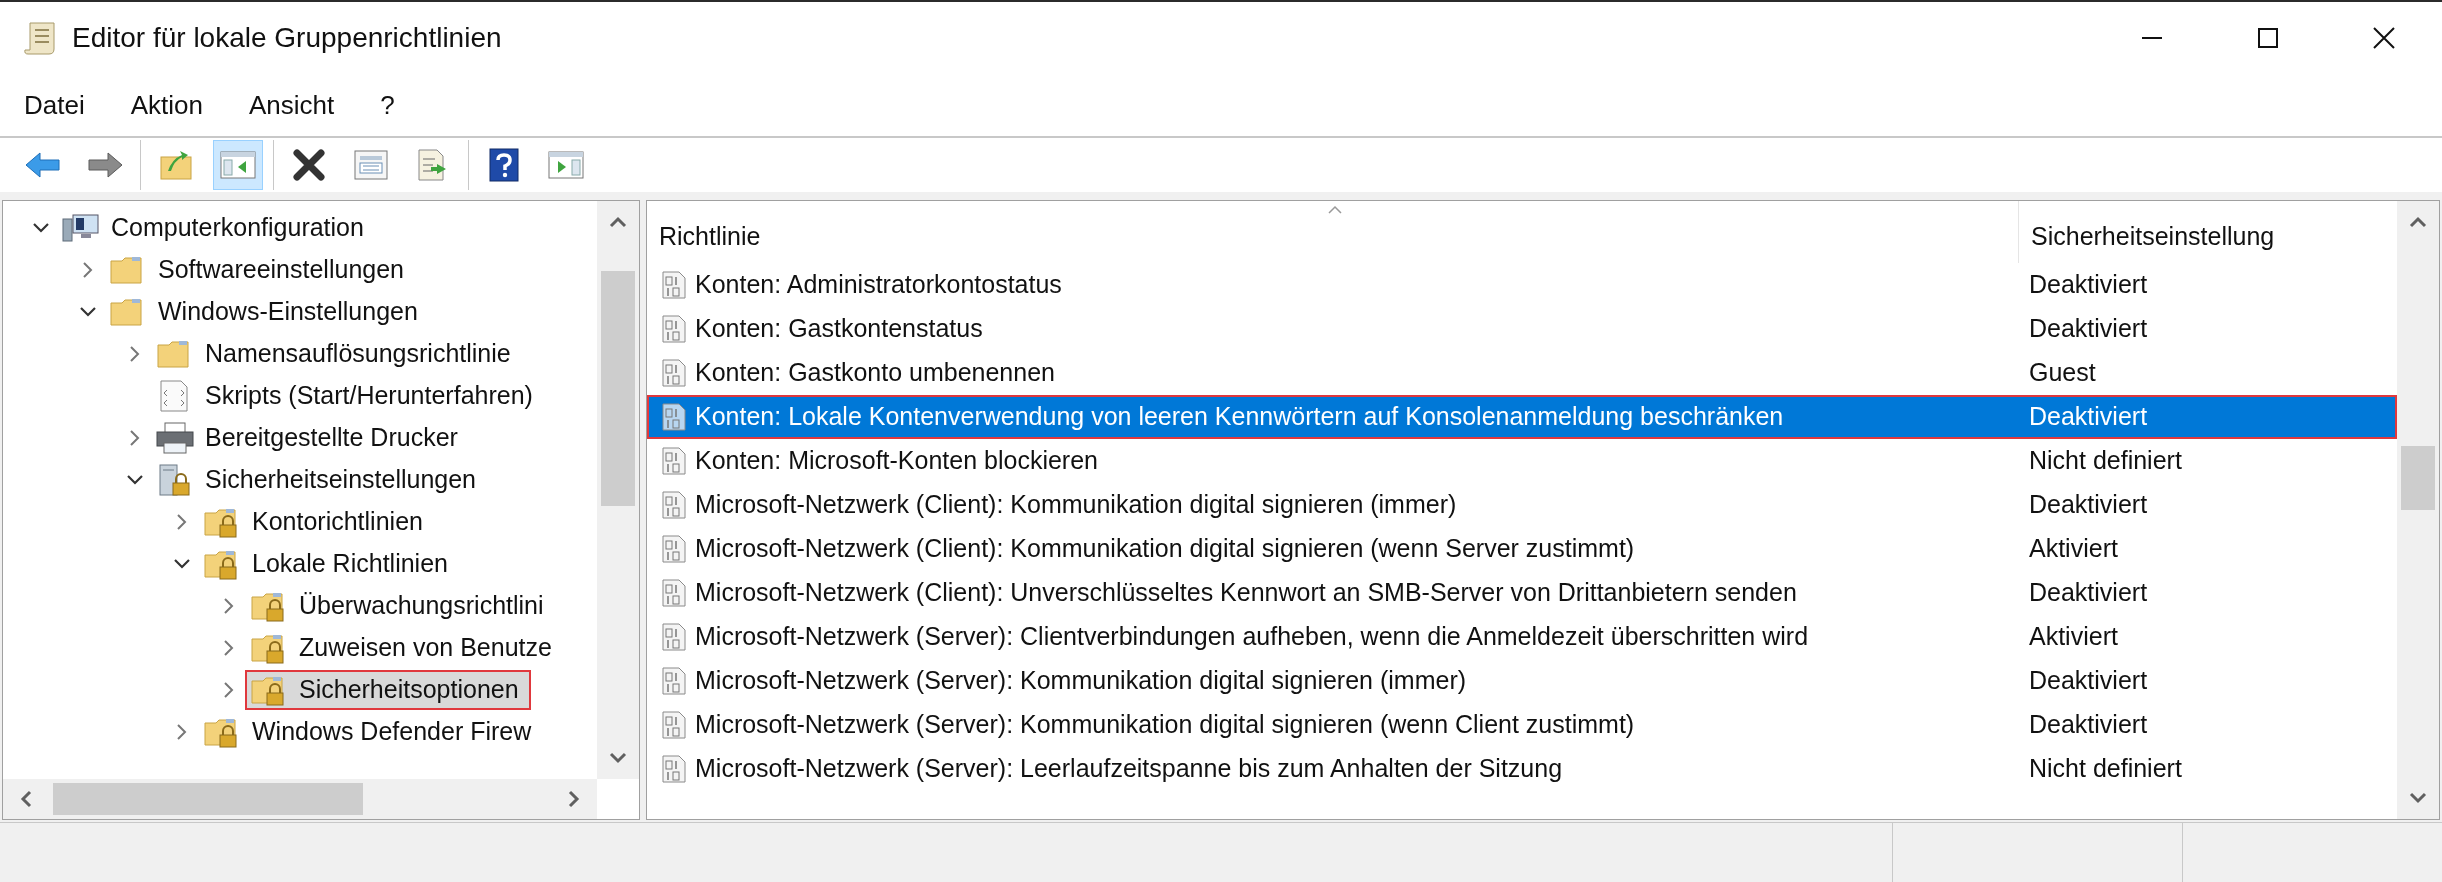 The image size is (2442, 882). What do you see at coordinates (1335, 210) in the screenshot?
I see `sort-caret-icon` at bounding box center [1335, 210].